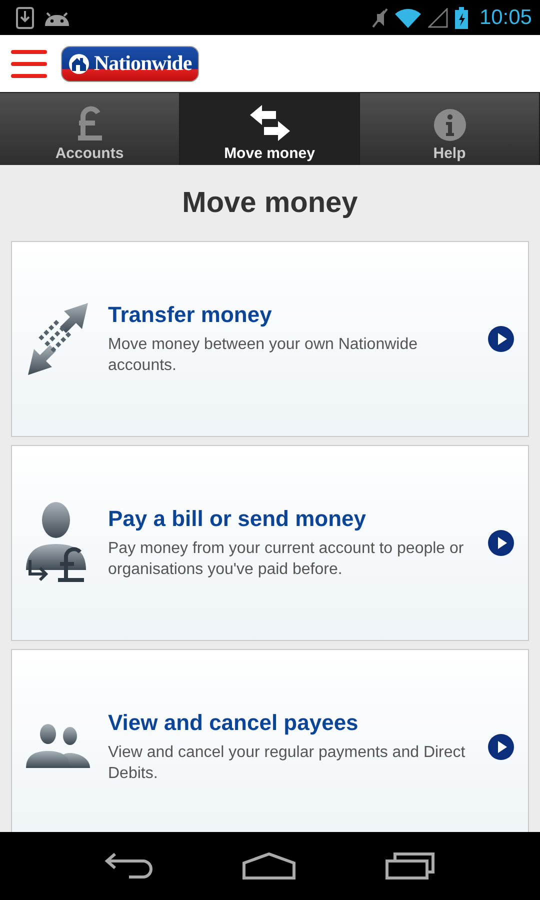 This screenshot has height=900, width=540. I want to click on logo: Nationwide, so click(130, 64).